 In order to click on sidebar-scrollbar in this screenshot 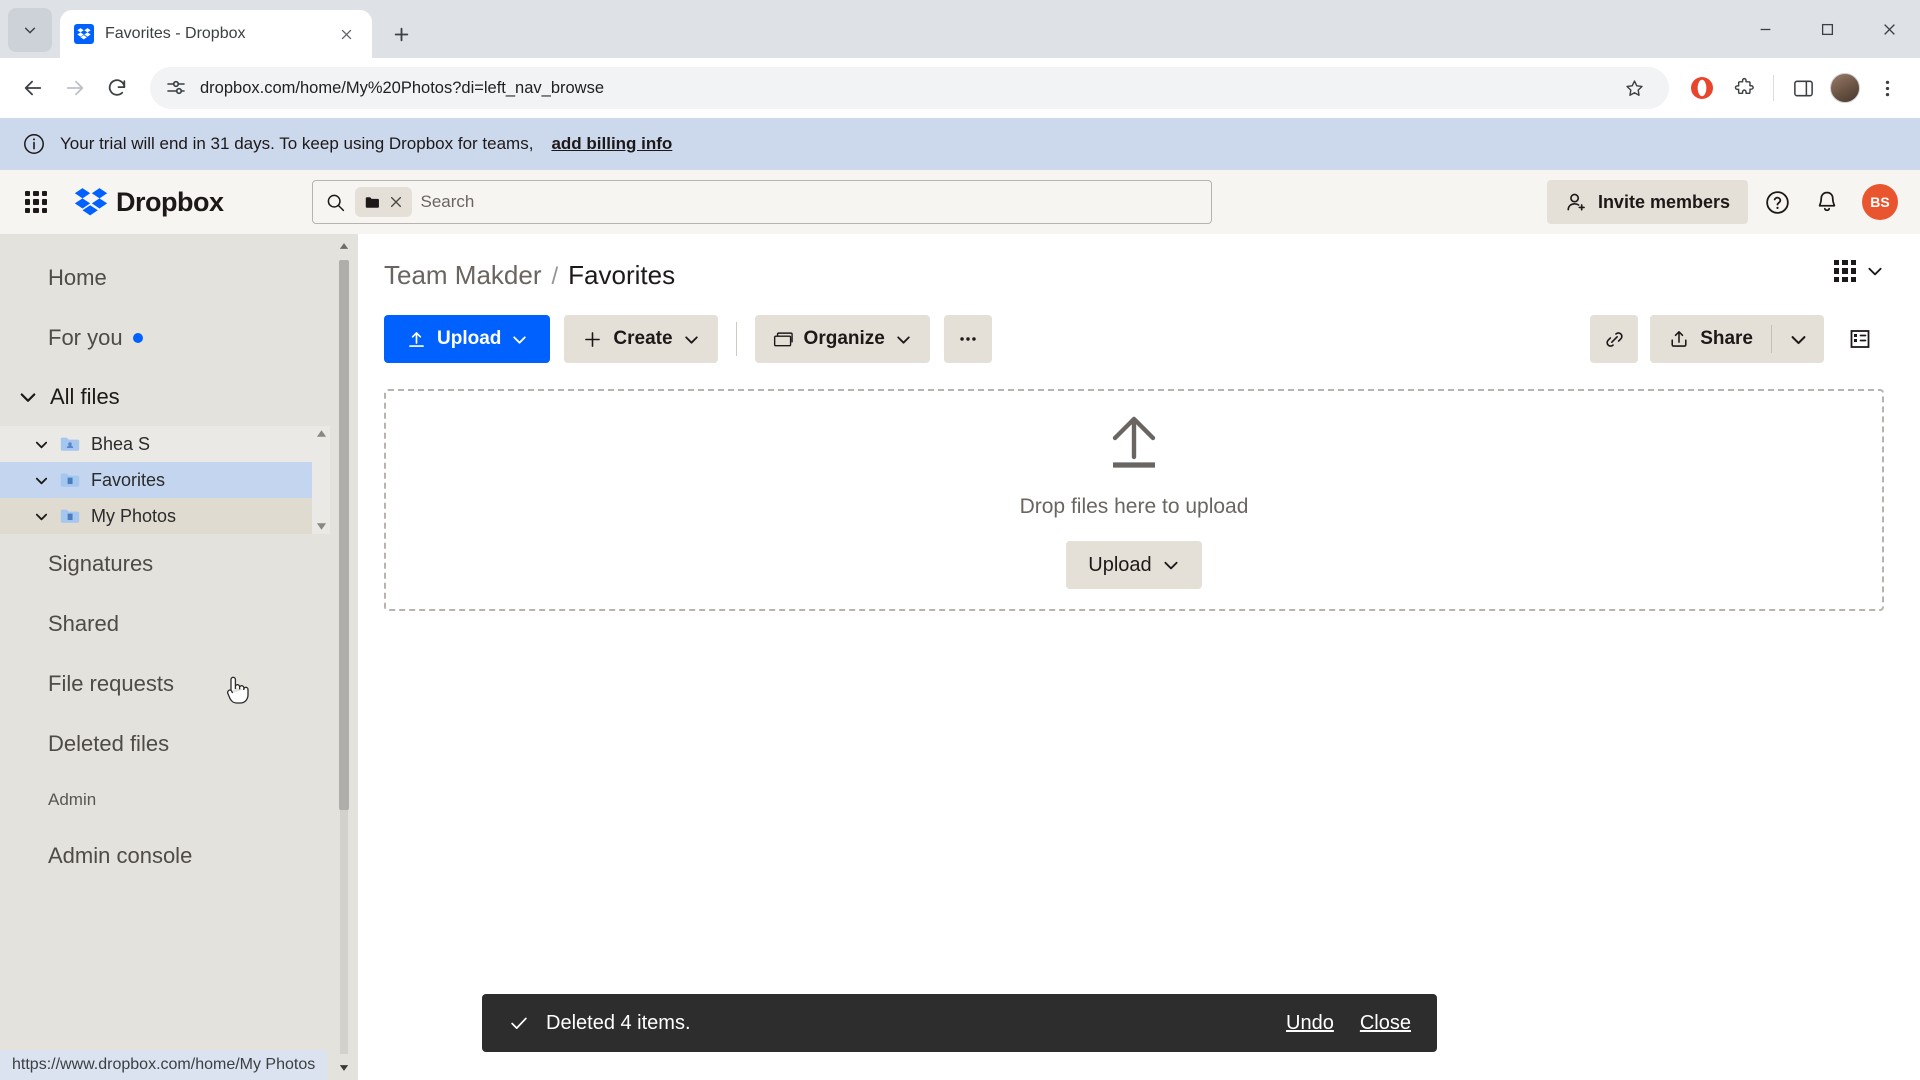, I will do `click(344, 657)`.